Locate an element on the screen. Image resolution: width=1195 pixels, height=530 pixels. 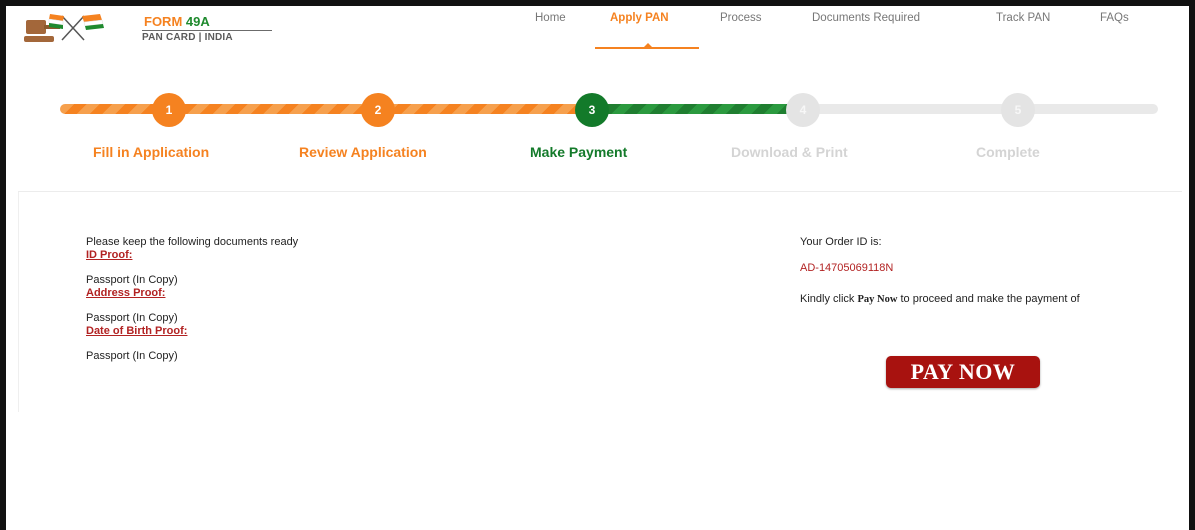
nav-apply-pan: Apply PAN is located at coordinates (639, 18).